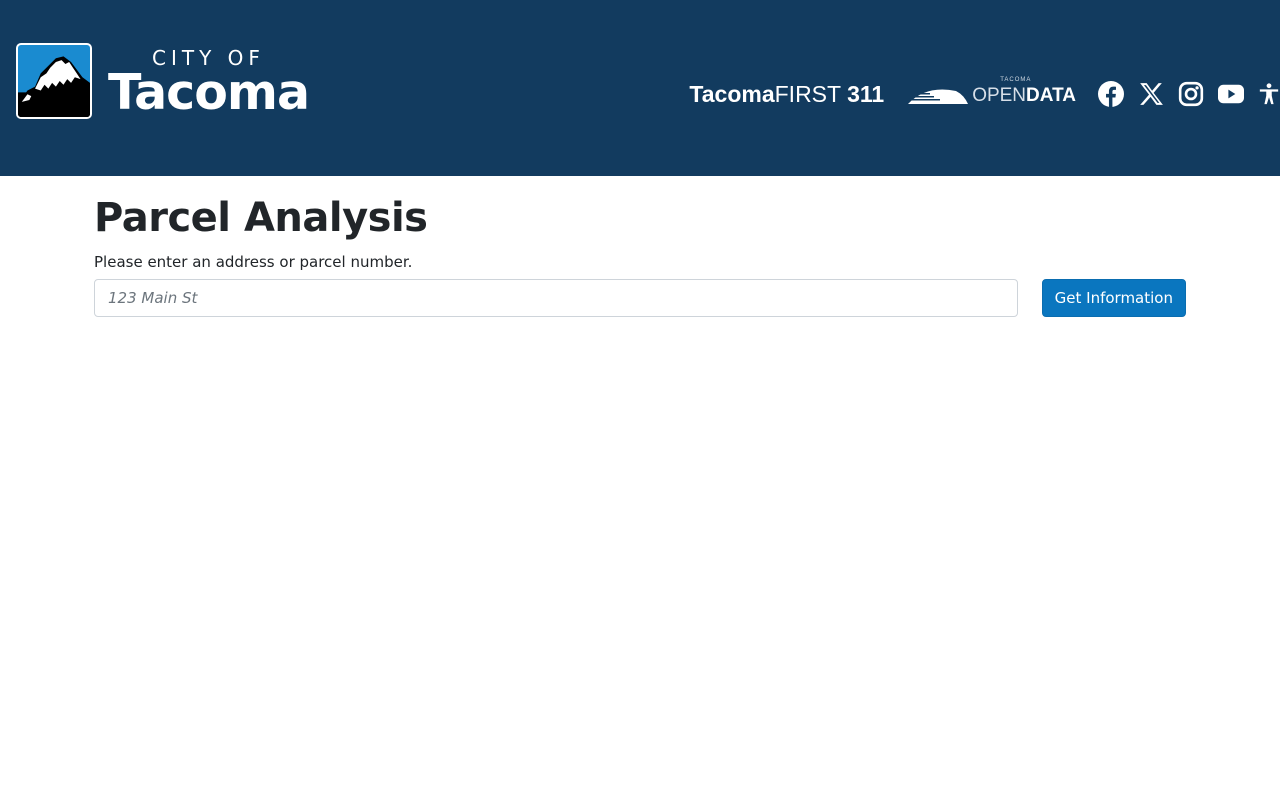 This screenshot has width=1280, height=800. What do you see at coordinates (732, 93) in the screenshot?
I see `tacoma-first-311-part1: Tacoma` at bounding box center [732, 93].